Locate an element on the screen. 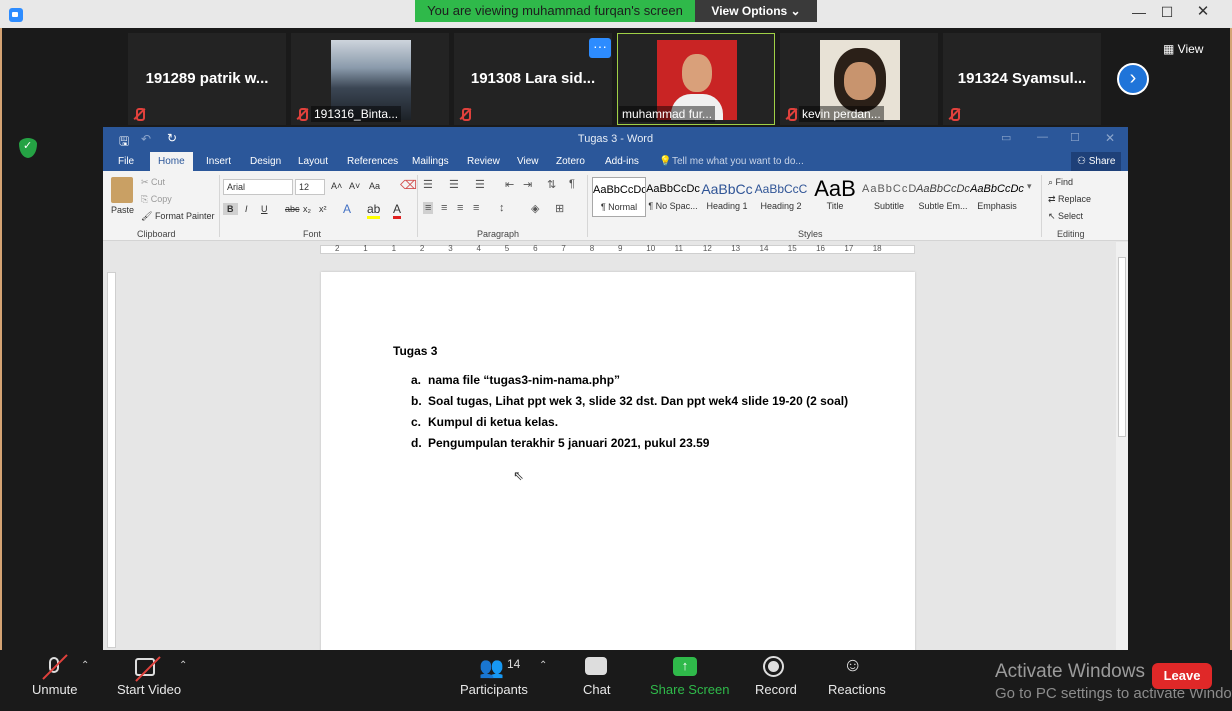 Image resolution: width=1232 pixels, height=711 pixels. multilevel-list-icon: ☰ is located at coordinates (480, 184).